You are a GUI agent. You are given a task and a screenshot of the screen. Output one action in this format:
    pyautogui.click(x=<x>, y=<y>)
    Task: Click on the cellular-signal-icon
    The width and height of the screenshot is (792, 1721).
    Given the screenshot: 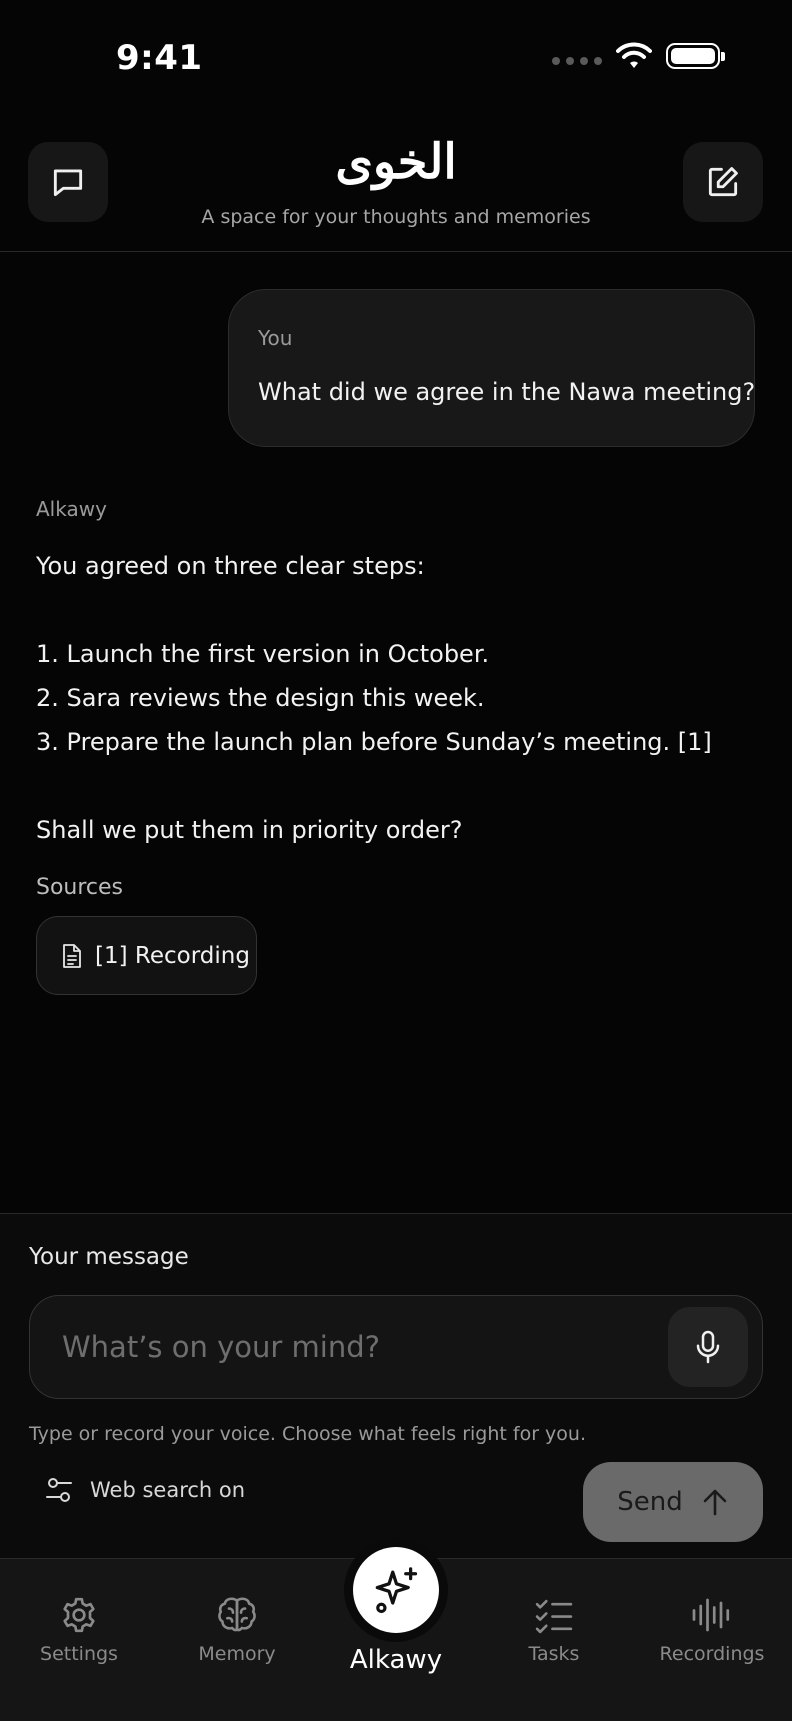 What is the action you would take?
    pyautogui.click(x=577, y=61)
    